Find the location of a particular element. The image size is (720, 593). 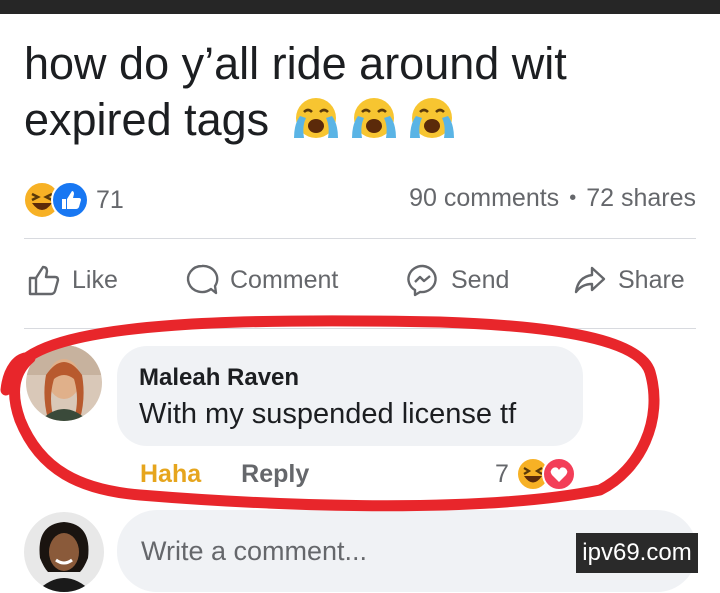

messenger-icon is located at coordinates (422, 280).